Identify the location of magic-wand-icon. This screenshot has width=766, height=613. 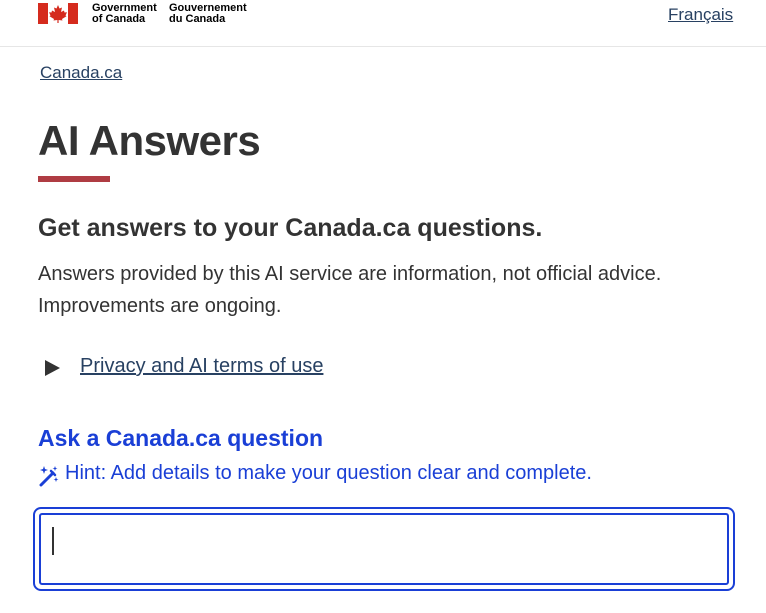
(49, 476).